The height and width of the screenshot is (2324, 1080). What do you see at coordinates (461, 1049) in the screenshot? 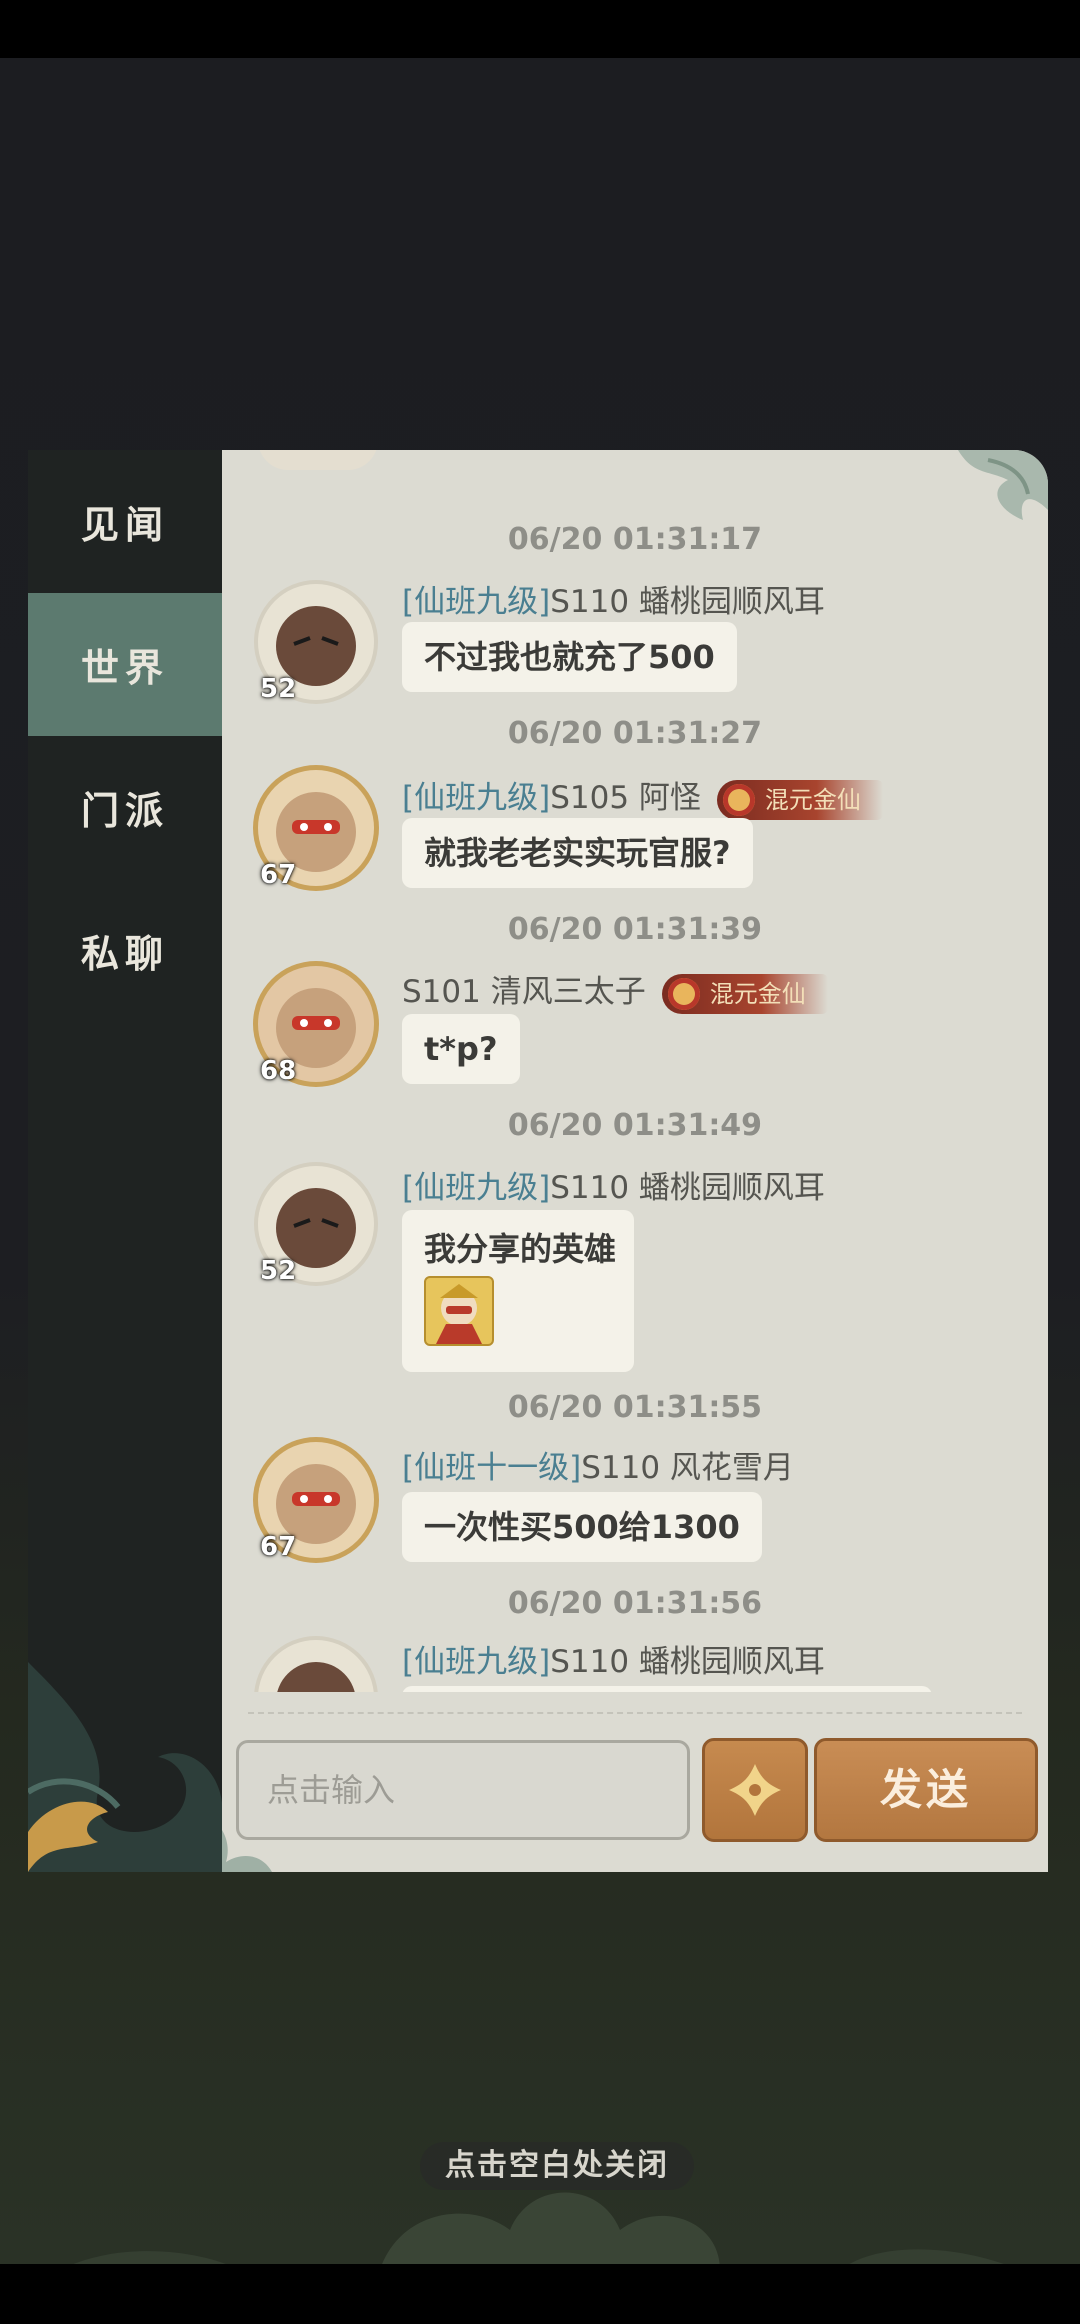
I see `message-bubble: t*p?` at bounding box center [461, 1049].